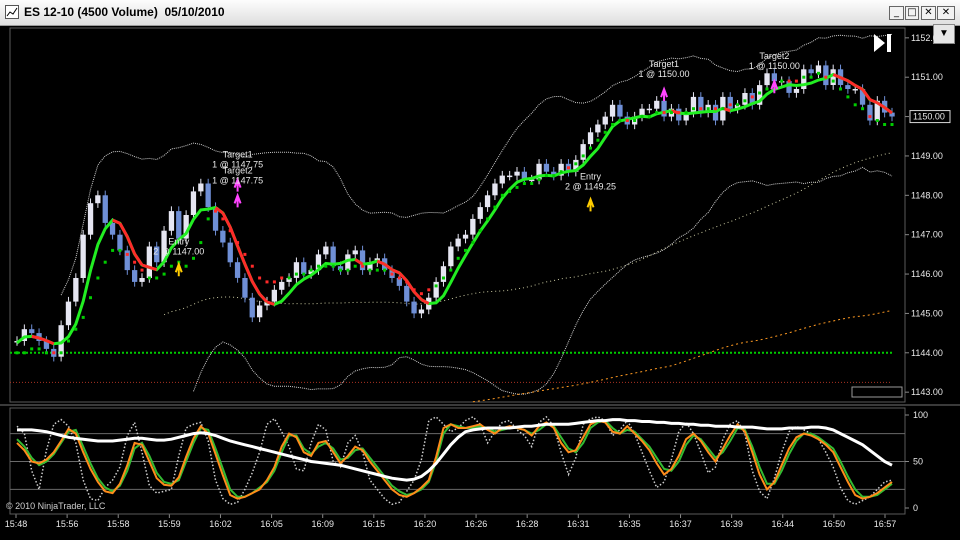  I want to click on target-arrow-icon, so click(237, 200).